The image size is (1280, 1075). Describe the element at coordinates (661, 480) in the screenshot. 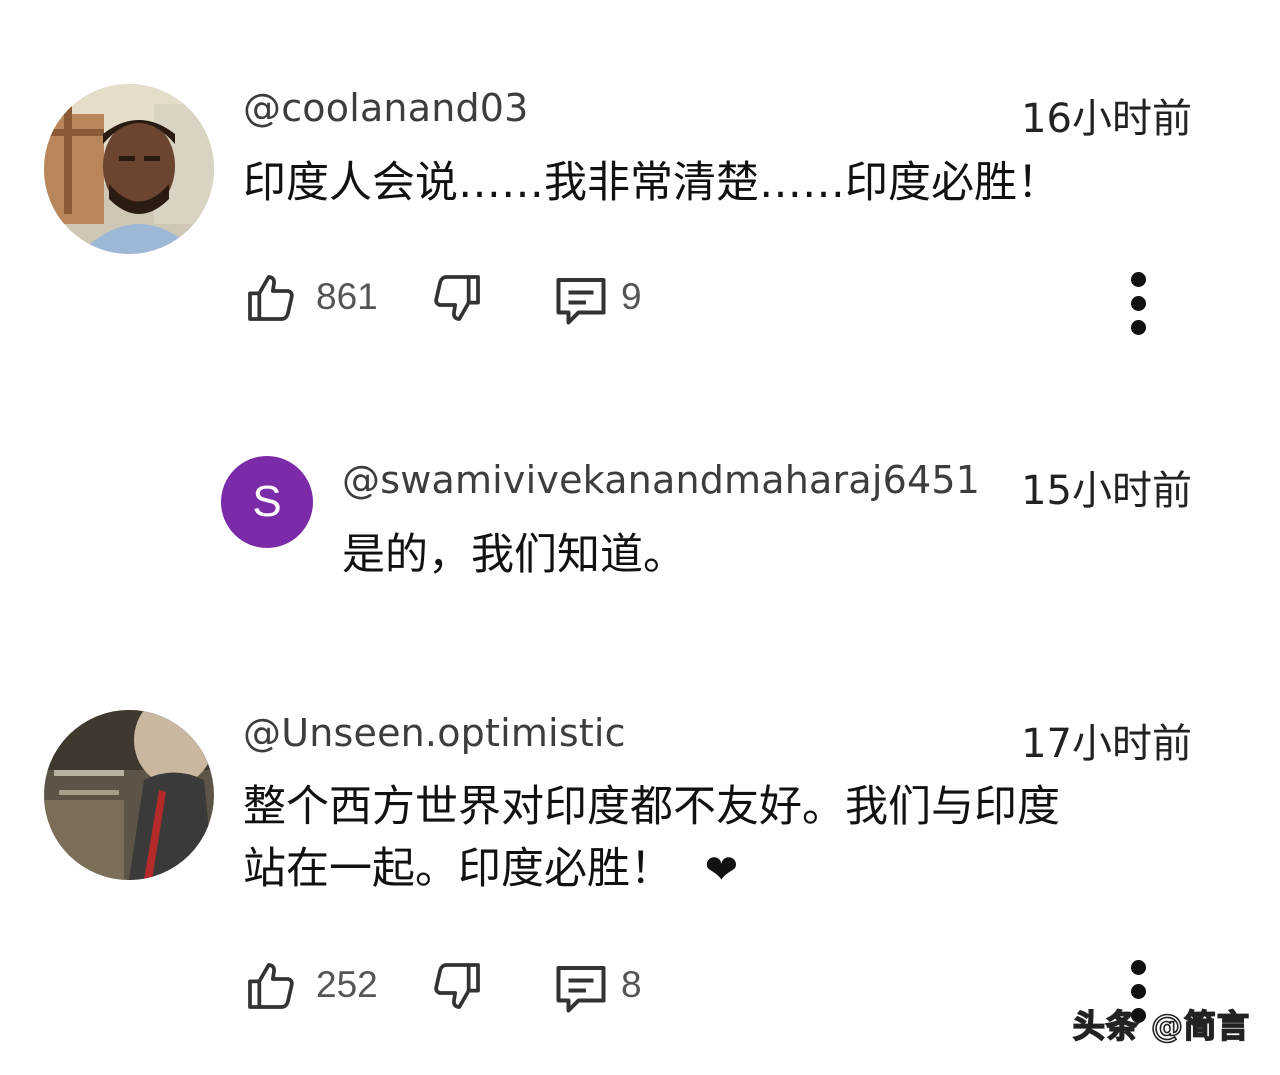

I see `comment-author: @swamivivekanandmaharaj6451` at that location.